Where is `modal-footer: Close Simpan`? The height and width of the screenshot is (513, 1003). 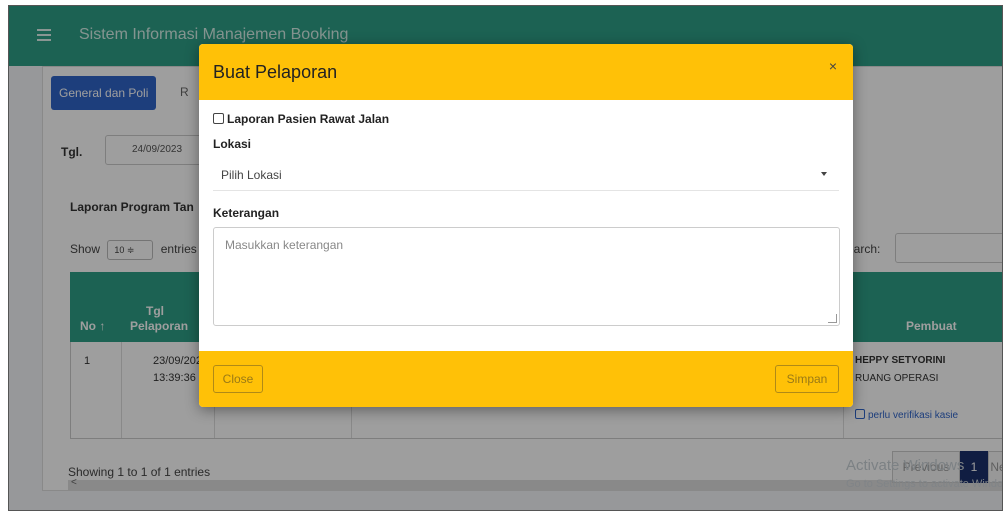 modal-footer: Close Simpan is located at coordinates (526, 379).